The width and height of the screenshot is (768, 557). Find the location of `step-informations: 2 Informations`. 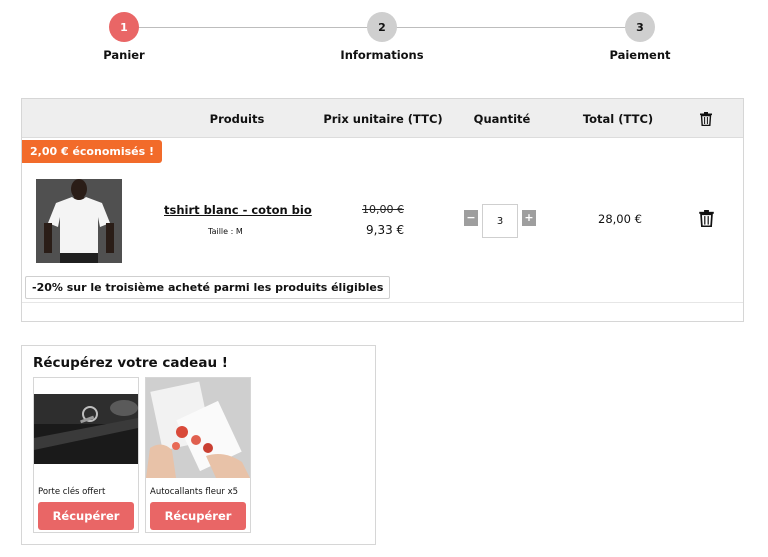

step-informations: 2 Informations is located at coordinates (382, 37).